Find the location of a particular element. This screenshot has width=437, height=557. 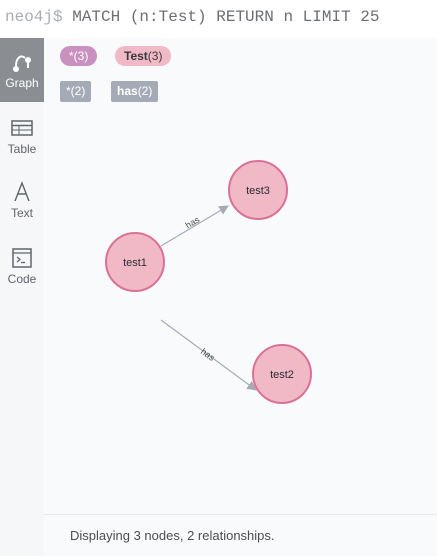

label-pill-test: Test(3) is located at coordinates (143, 56).